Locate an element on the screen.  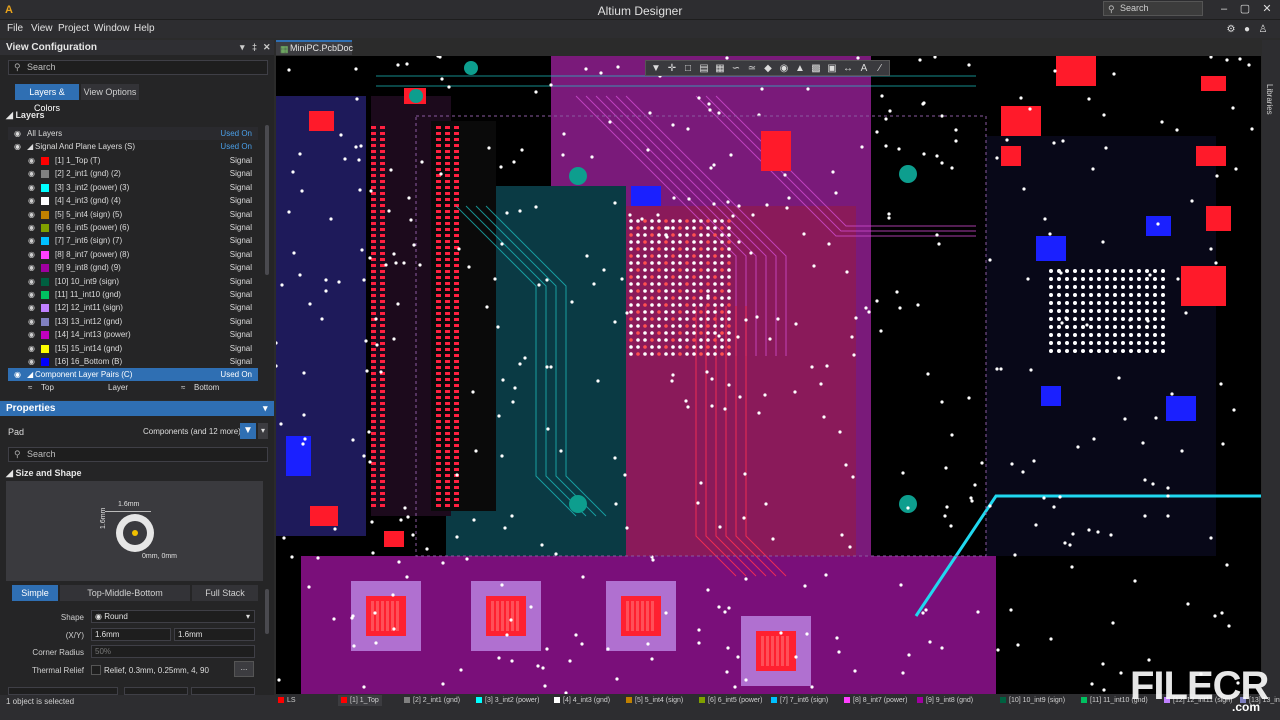
layer-tab: [10] 10_int9 (sign) is located at coordinates (1032, 700).